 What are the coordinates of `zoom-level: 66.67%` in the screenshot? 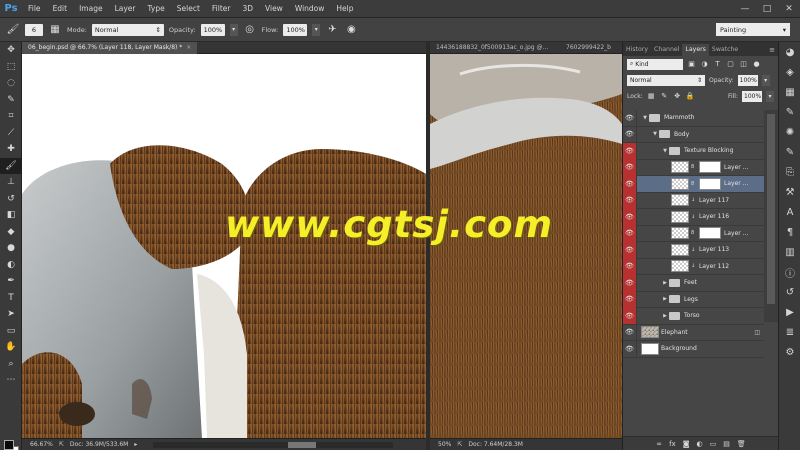 It's located at (41, 444).